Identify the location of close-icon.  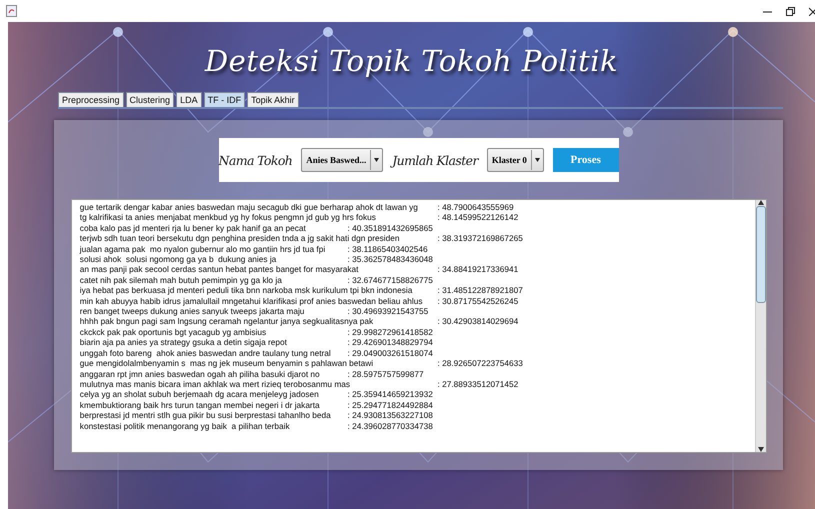
(812, 11).